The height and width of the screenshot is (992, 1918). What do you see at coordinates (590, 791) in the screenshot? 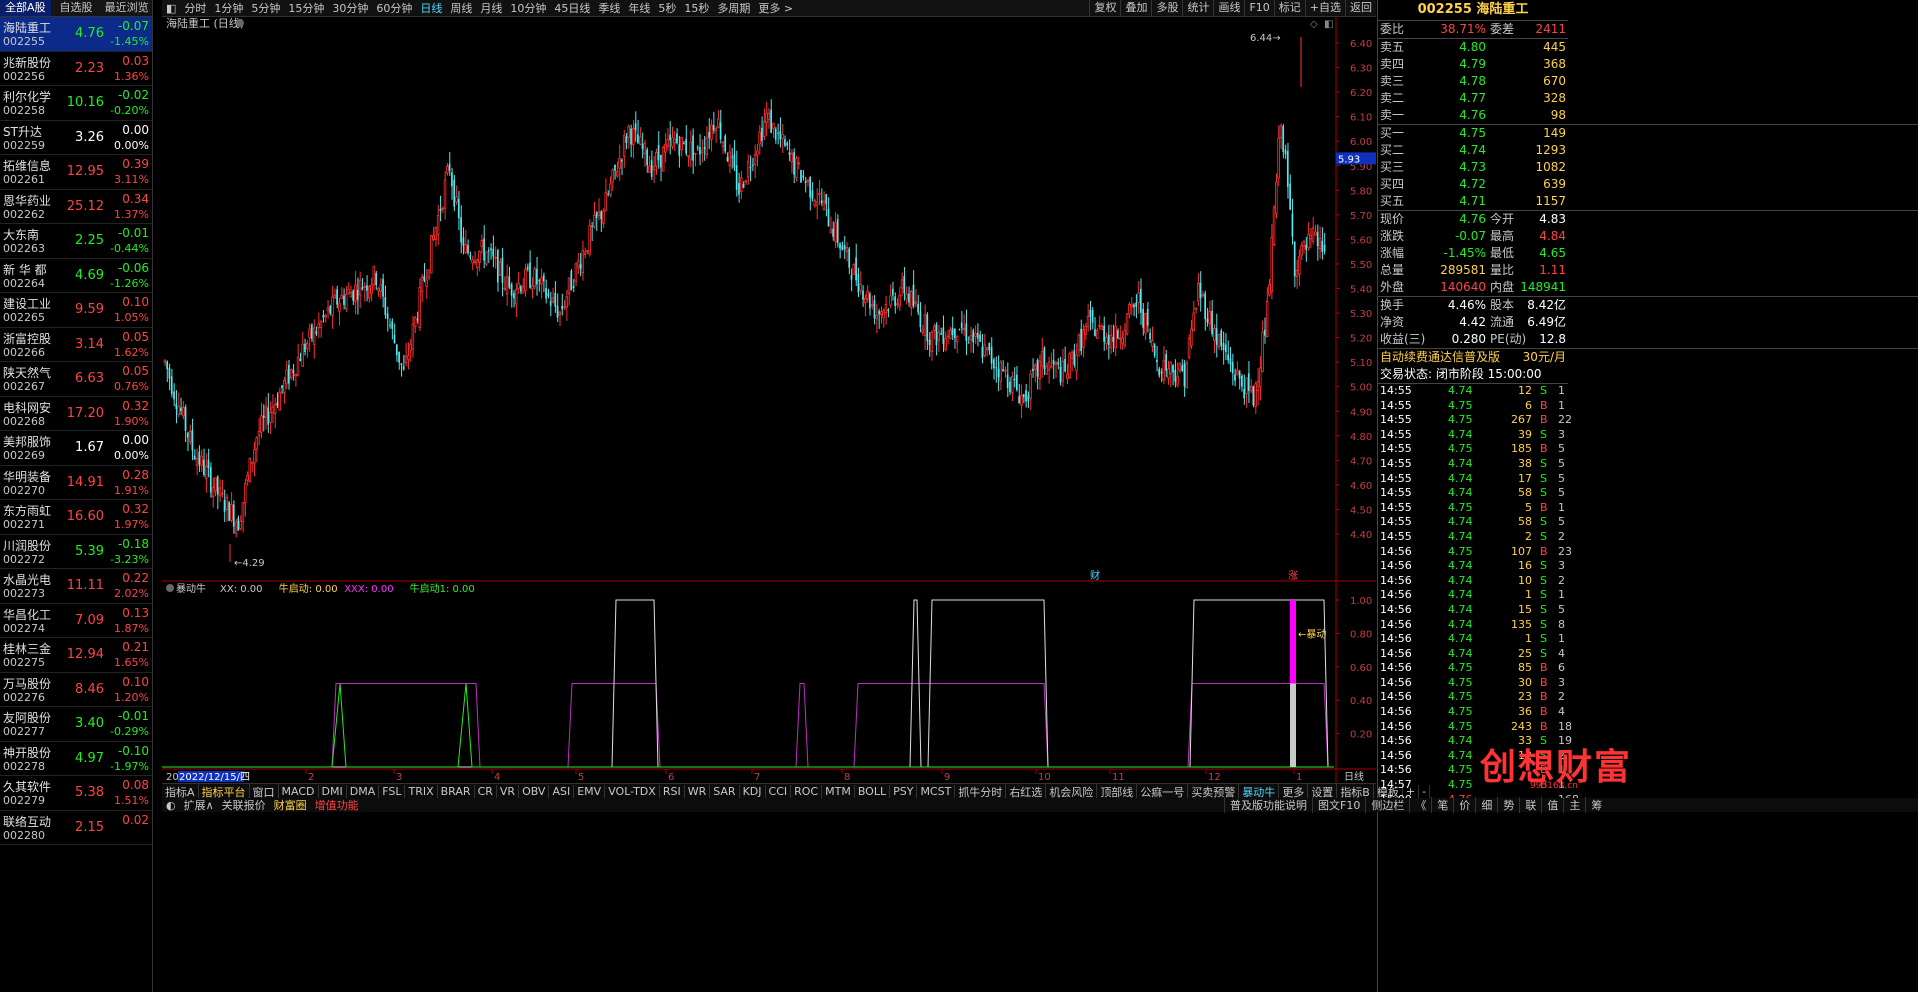
I see `indicator-tab: EMV` at bounding box center [590, 791].